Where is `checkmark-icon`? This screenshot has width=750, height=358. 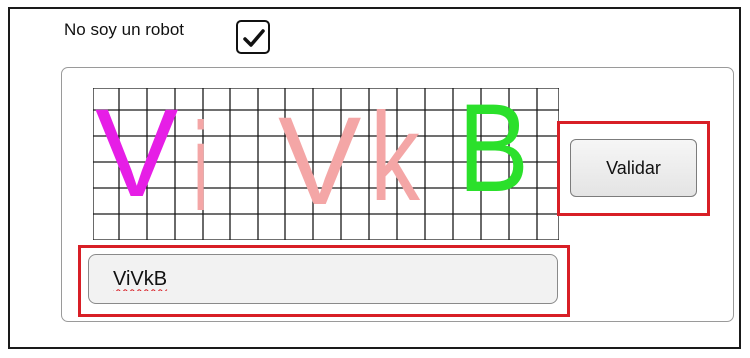
checkmark-icon is located at coordinates (254, 38).